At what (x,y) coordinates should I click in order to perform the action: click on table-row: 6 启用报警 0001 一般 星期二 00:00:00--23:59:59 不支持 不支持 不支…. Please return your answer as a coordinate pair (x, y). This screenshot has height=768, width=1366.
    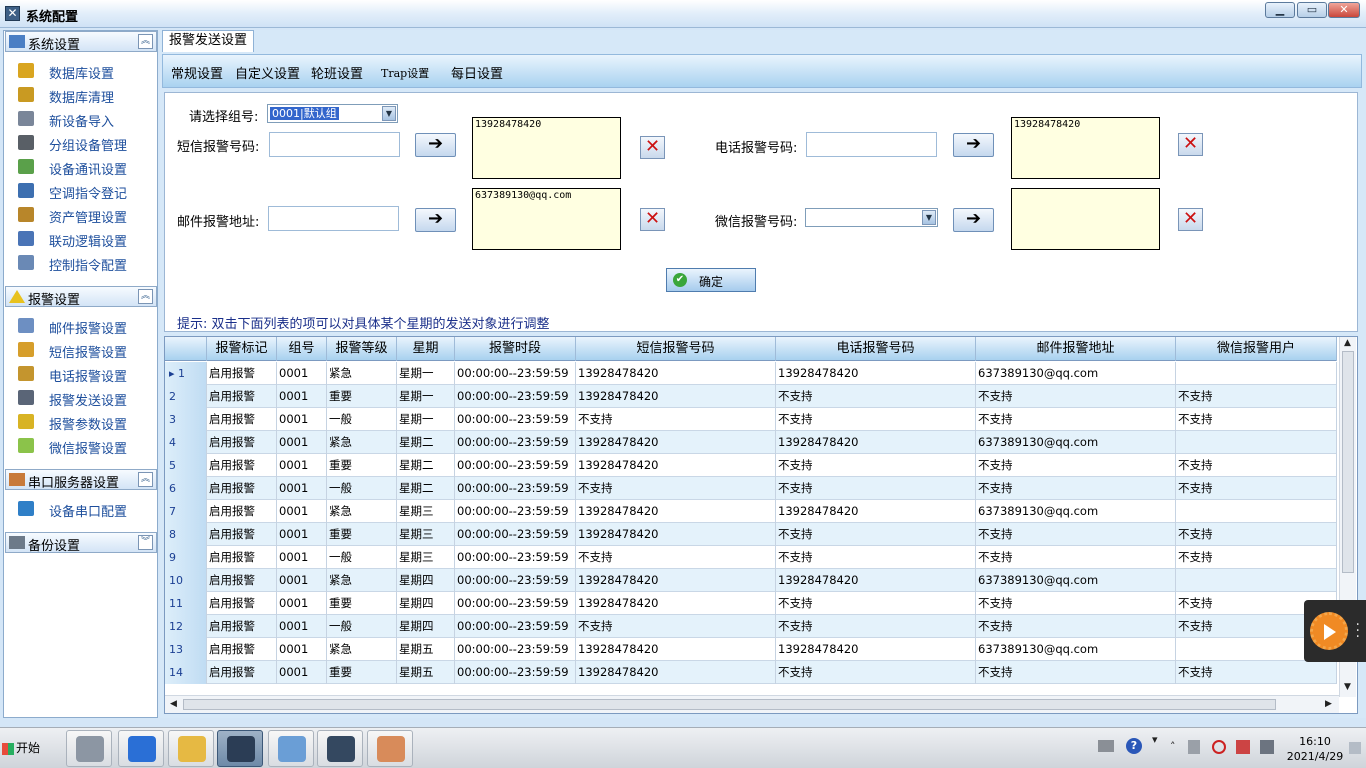
    Looking at the image, I should click on (751, 488).